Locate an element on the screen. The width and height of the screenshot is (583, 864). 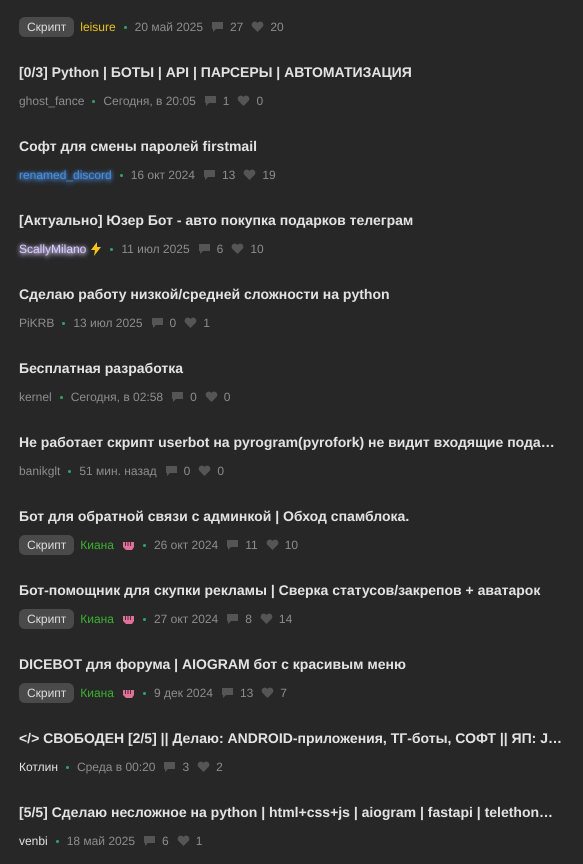
like-count: 20 is located at coordinates (277, 27).